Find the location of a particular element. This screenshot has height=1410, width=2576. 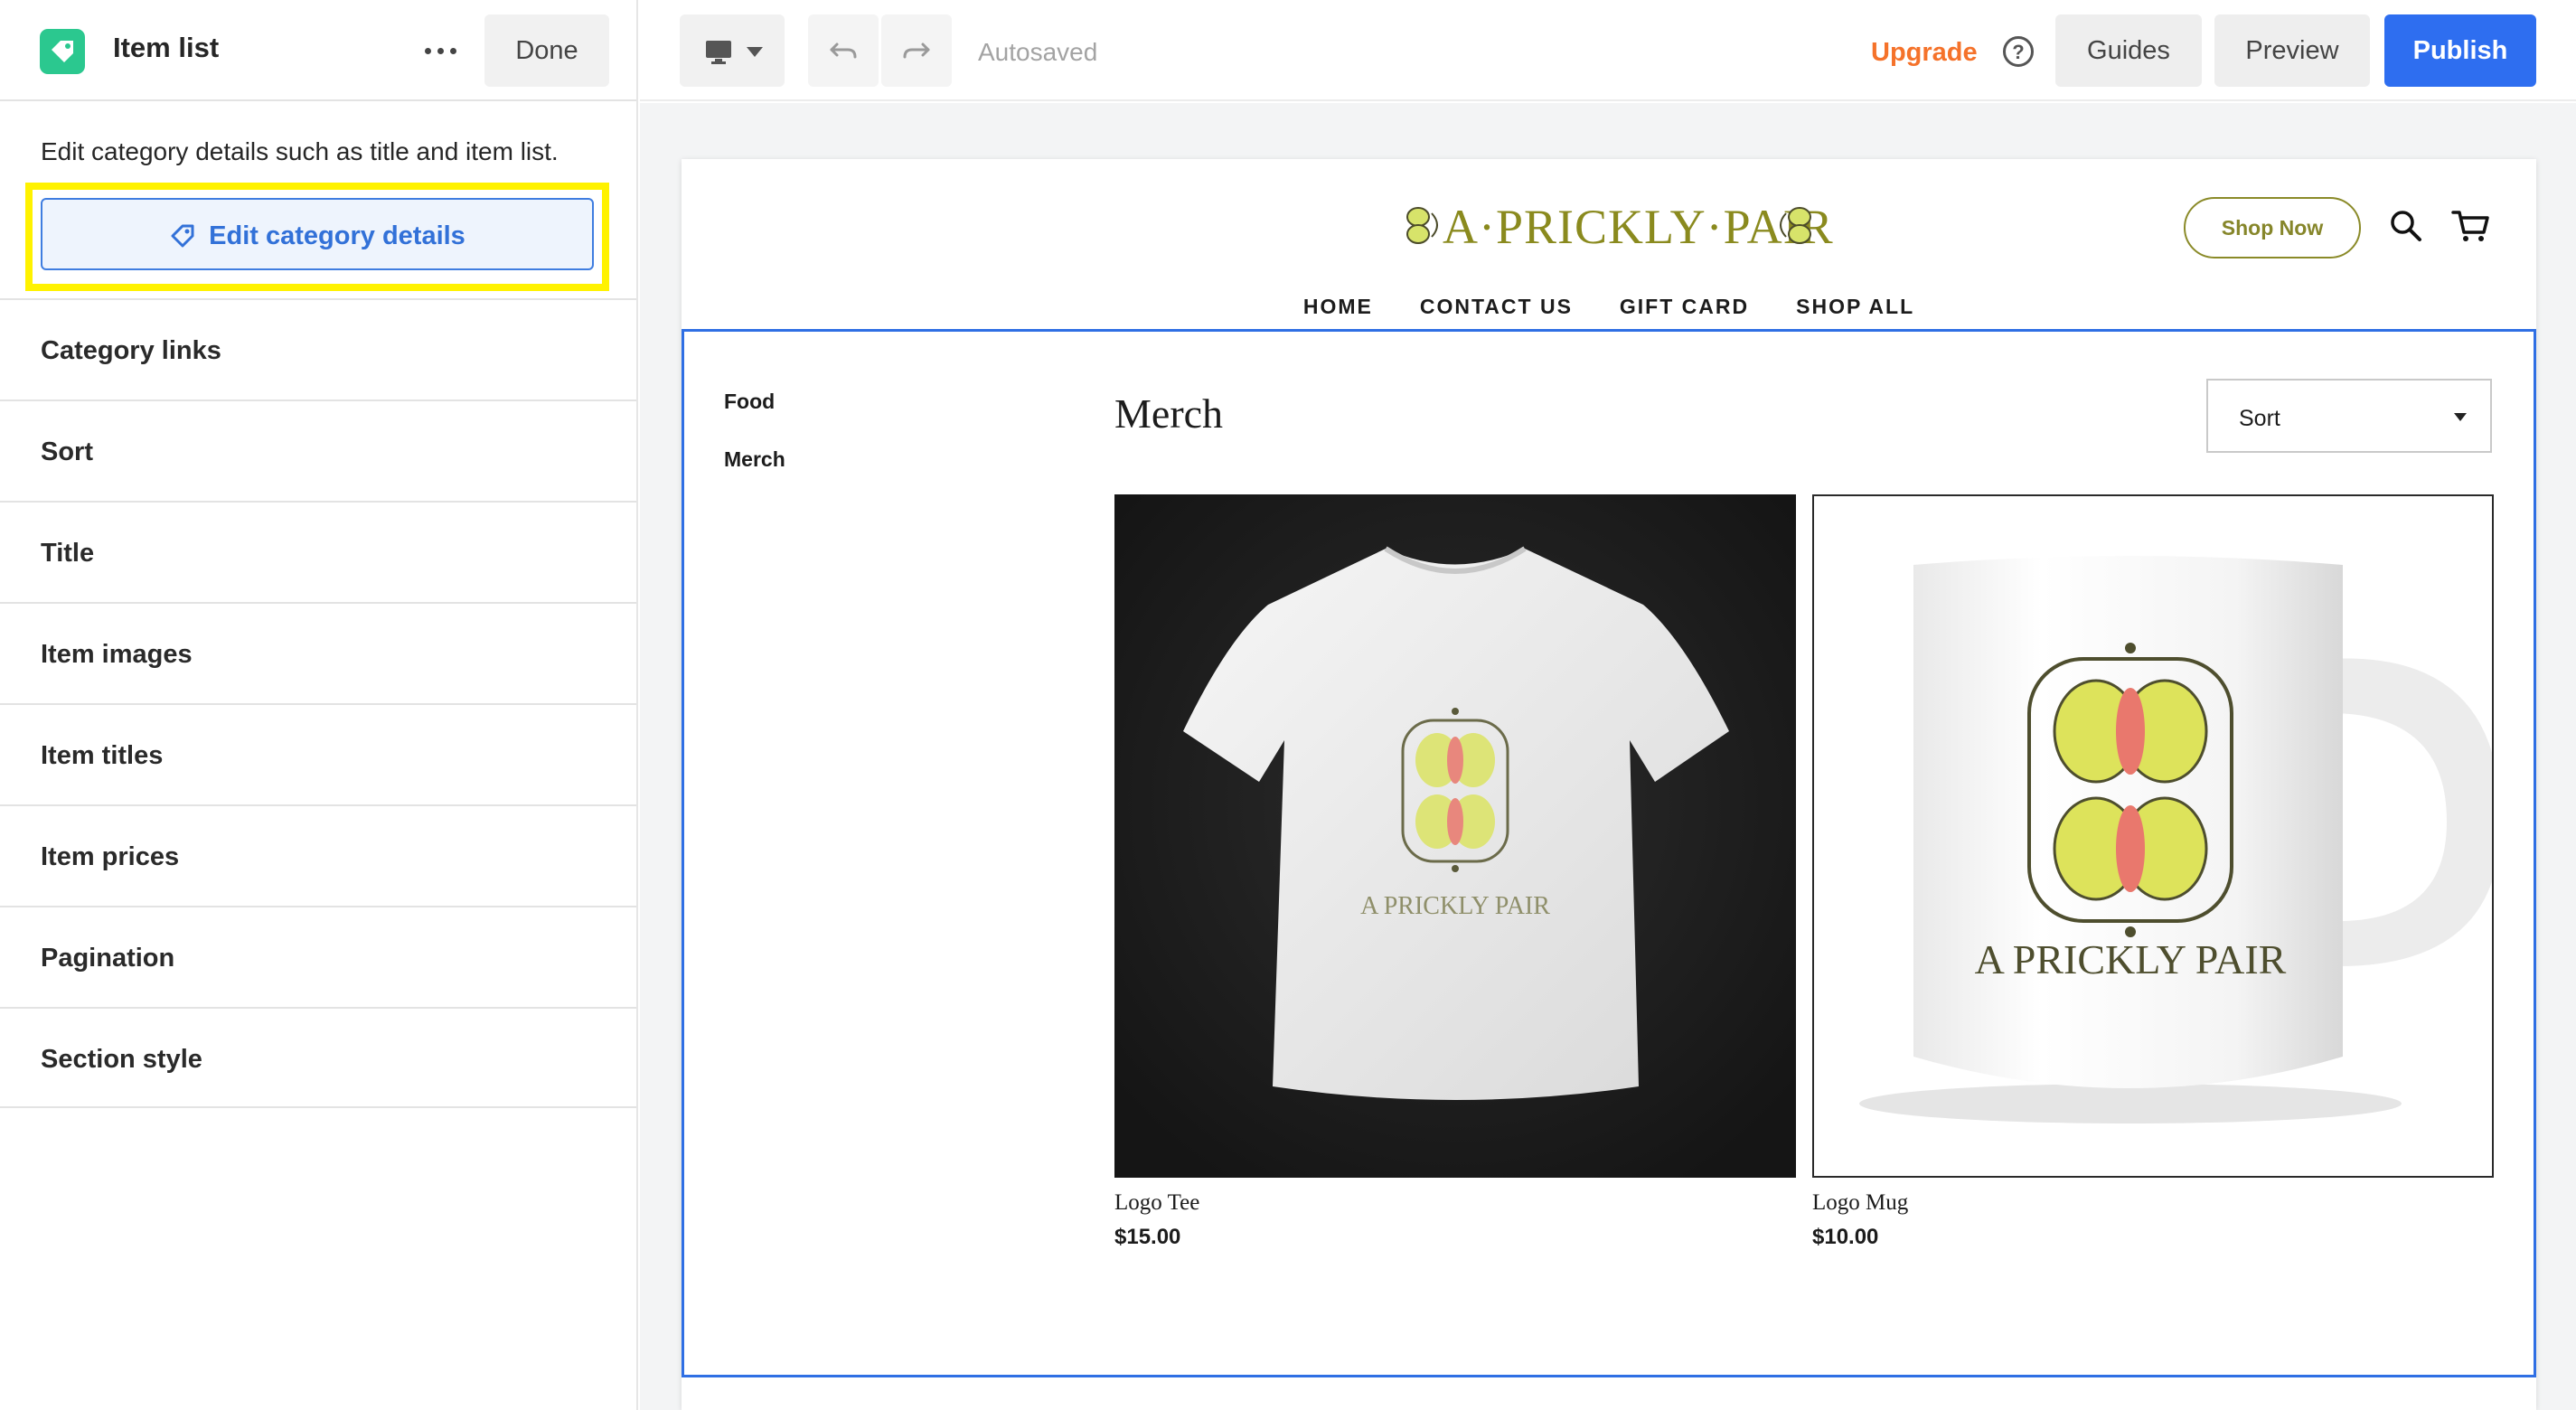

panel-item-label: Category links is located at coordinates (131, 351).